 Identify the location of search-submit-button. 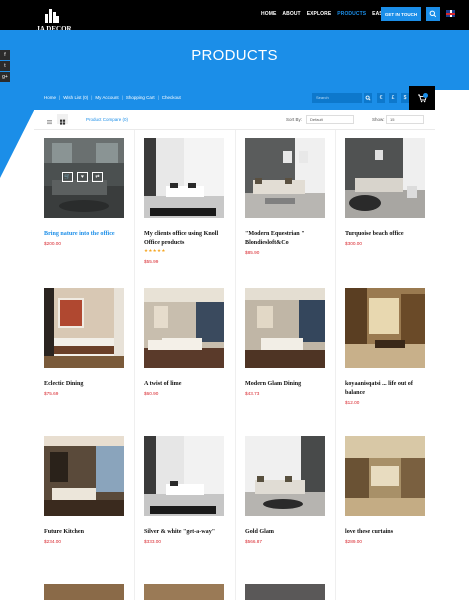
(368, 98).